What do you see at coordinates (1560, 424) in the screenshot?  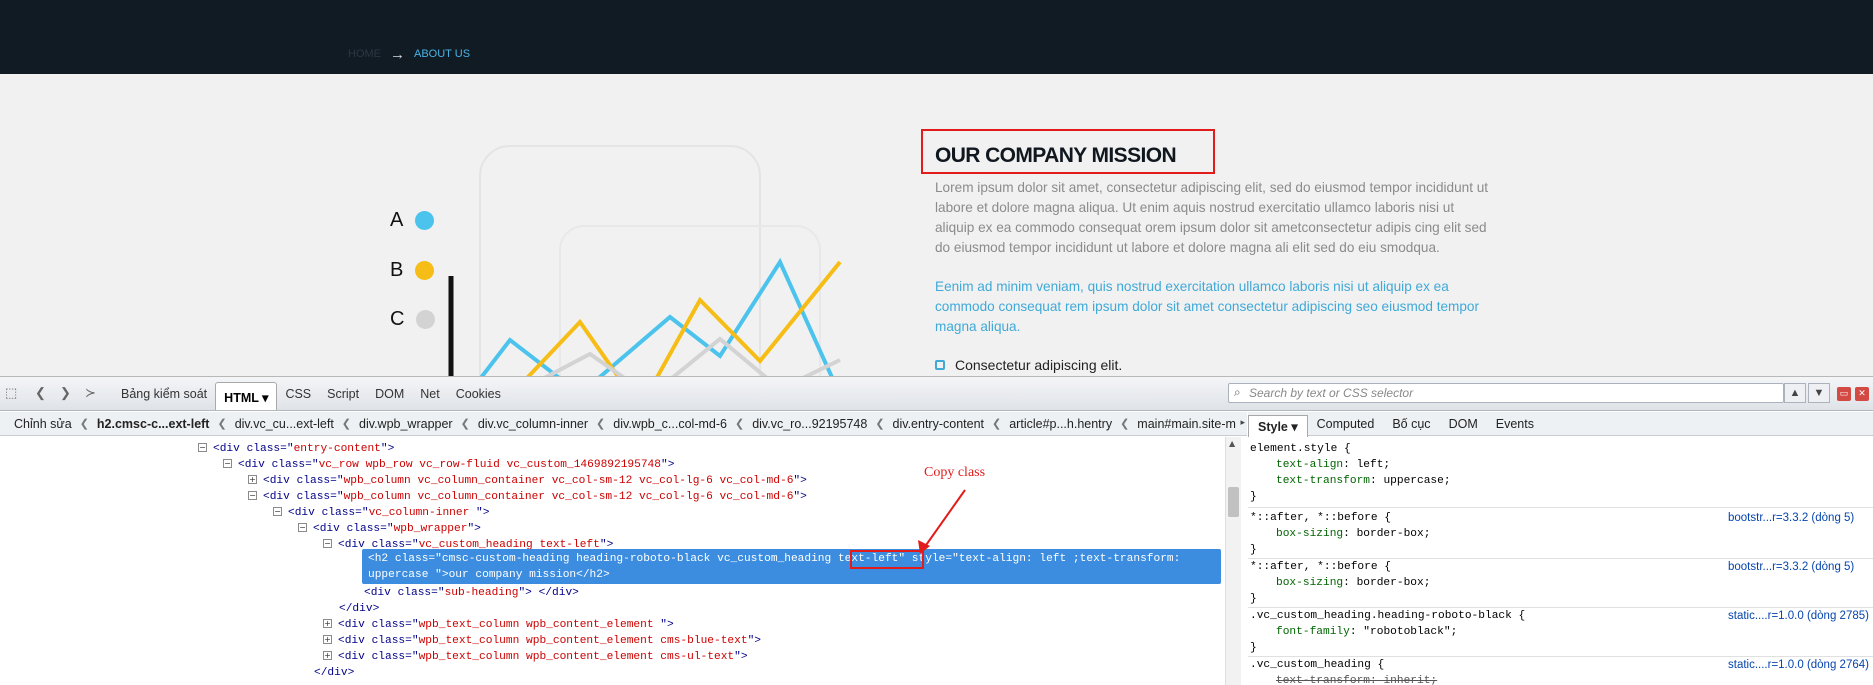 I see `side-panel-tabs: Style ▾ Computed Bố cục DOM Events` at bounding box center [1560, 424].